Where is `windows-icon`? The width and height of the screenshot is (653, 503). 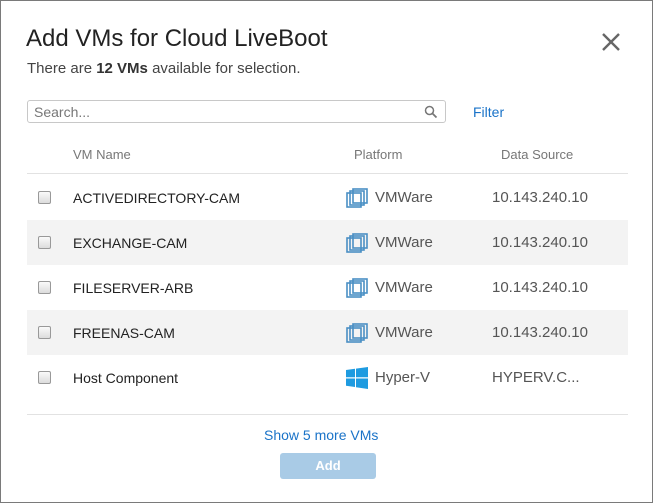
windows-icon is located at coordinates (357, 378).